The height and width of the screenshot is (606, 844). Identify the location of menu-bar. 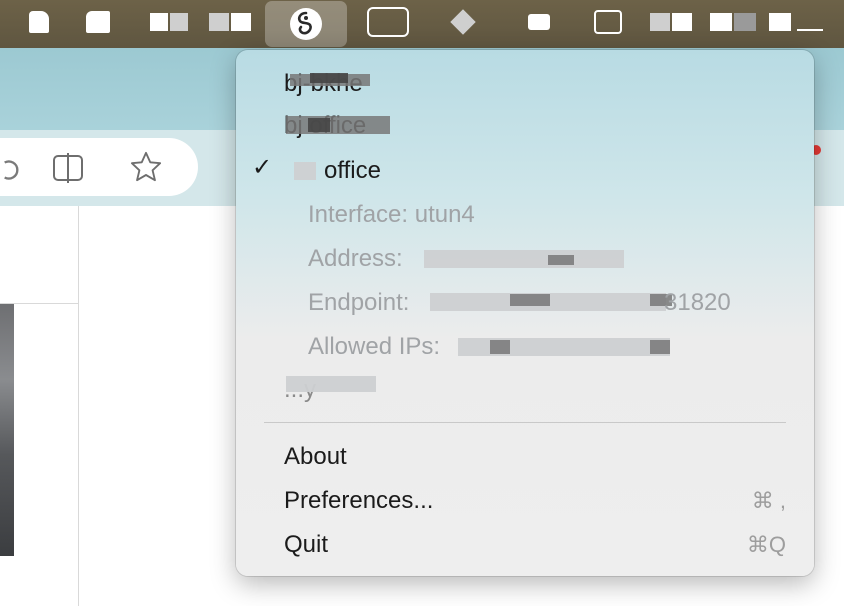
(422, 24).